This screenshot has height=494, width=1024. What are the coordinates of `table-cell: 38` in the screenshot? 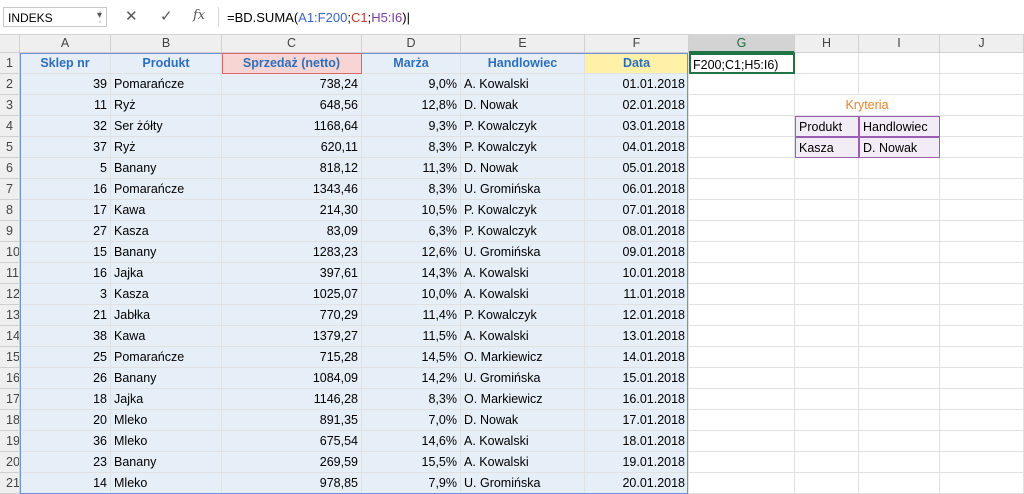 It's located at (65, 336).